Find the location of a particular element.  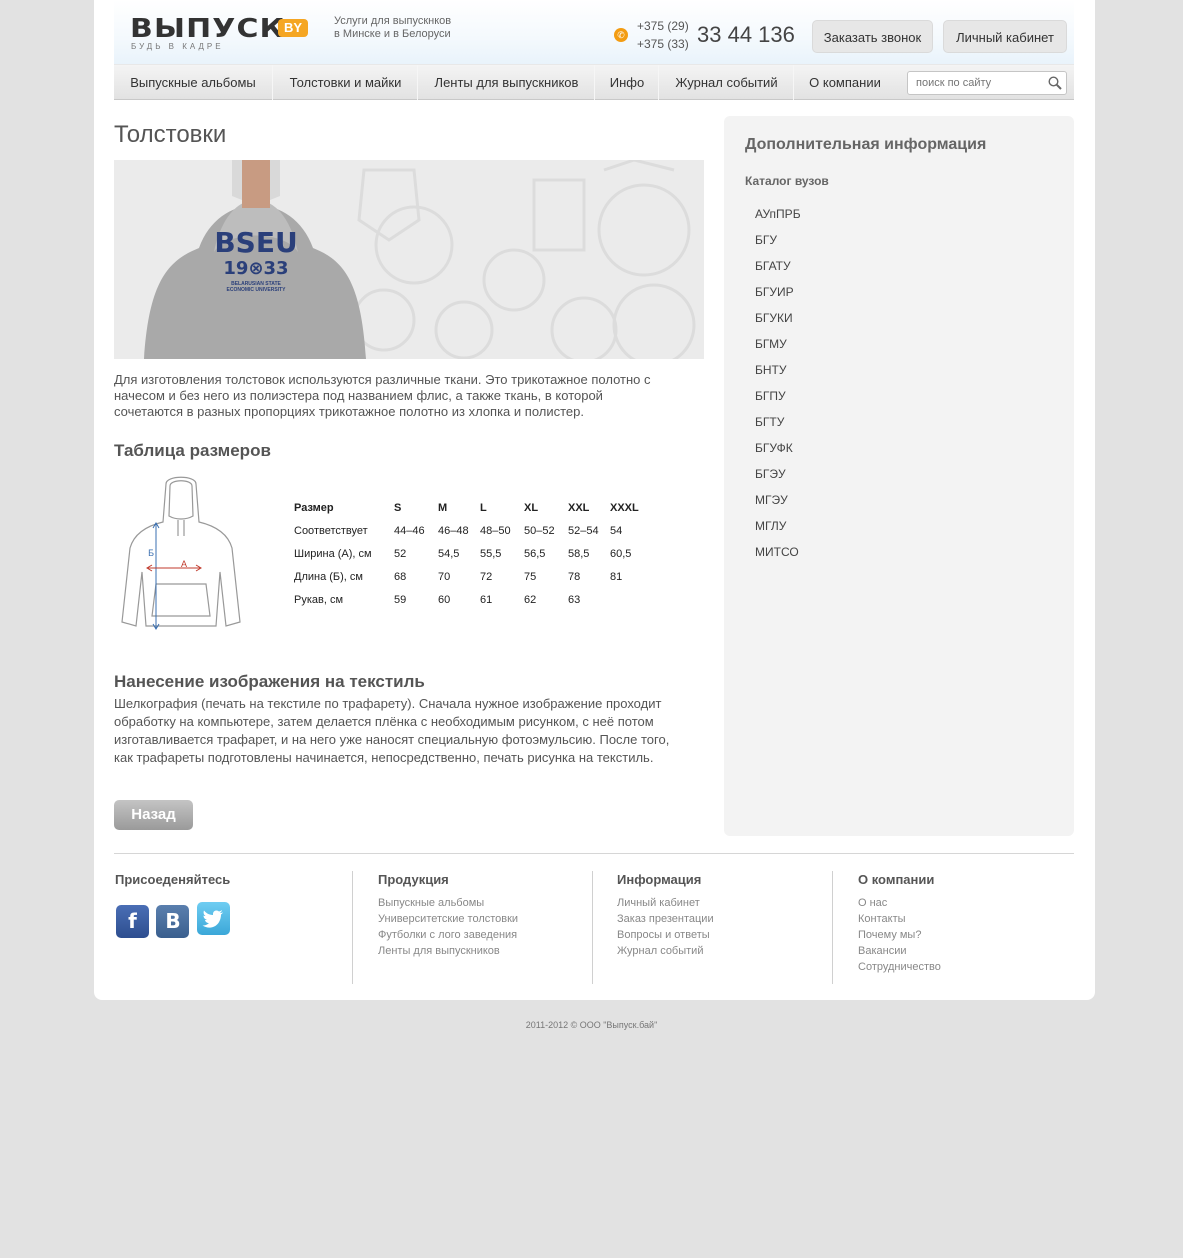

table-cell: 52 is located at coordinates (400, 553).